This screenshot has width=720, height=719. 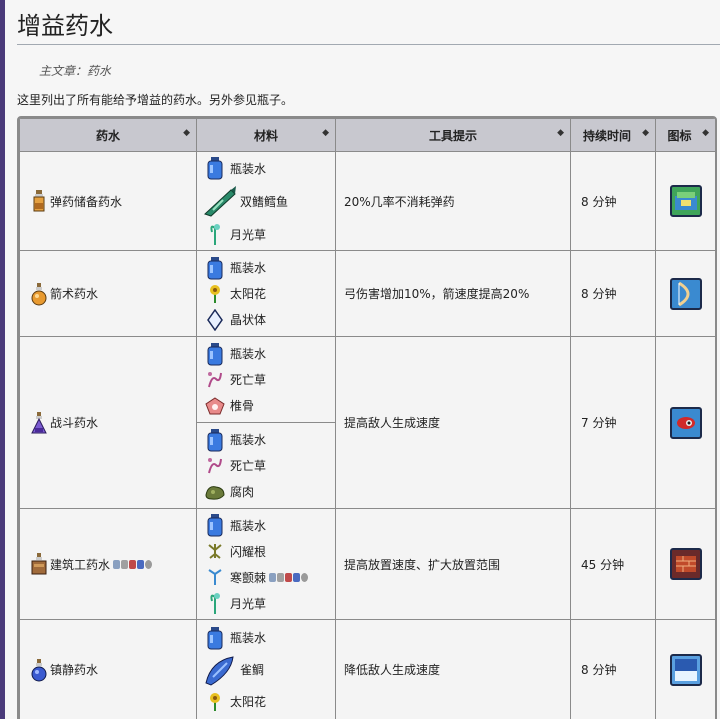 What do you see at coordinates (39, 564) in the screenshot?
I see `builder-potion-icon` at bounding box center [39, 564].